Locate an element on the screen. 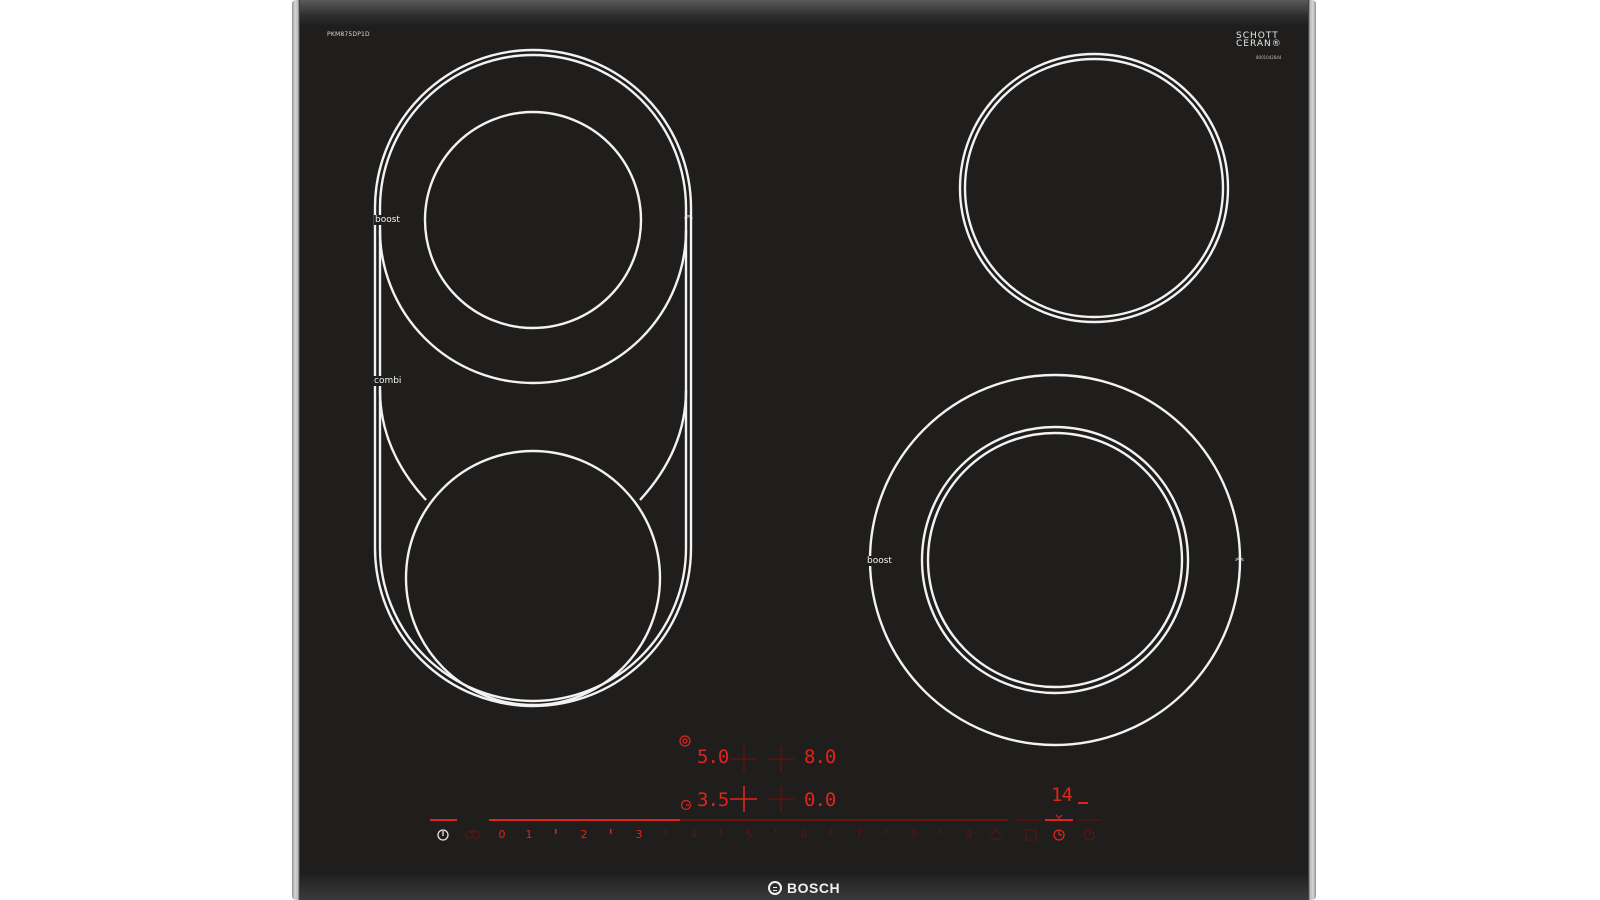 This screenshot has height=900, width=1600. slider-level-9: 9 is located at coordinates (969, 834).